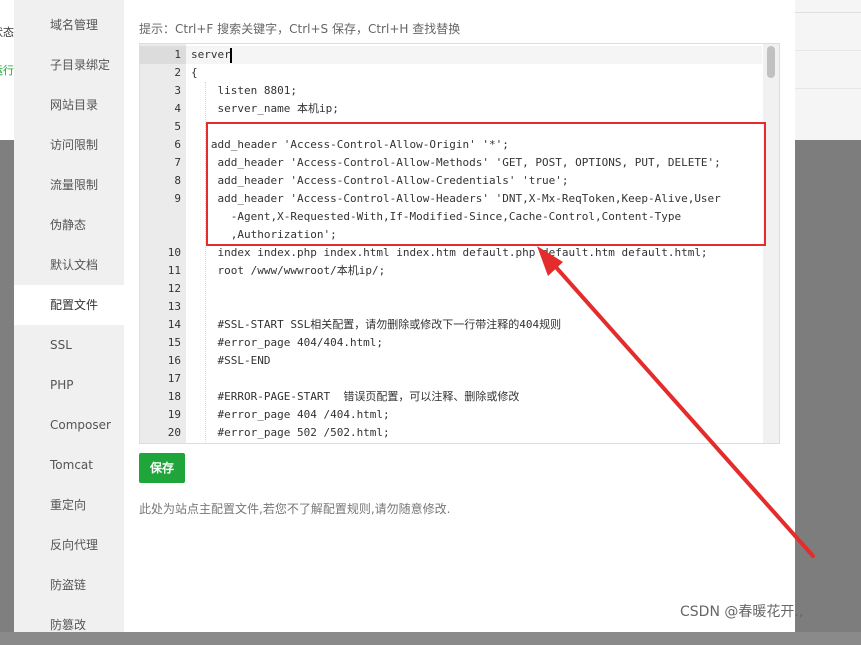  What do you see at coordinates (177, 108) in the screenshot?
I see `line-number: 4` at bounding box center [177, 108].